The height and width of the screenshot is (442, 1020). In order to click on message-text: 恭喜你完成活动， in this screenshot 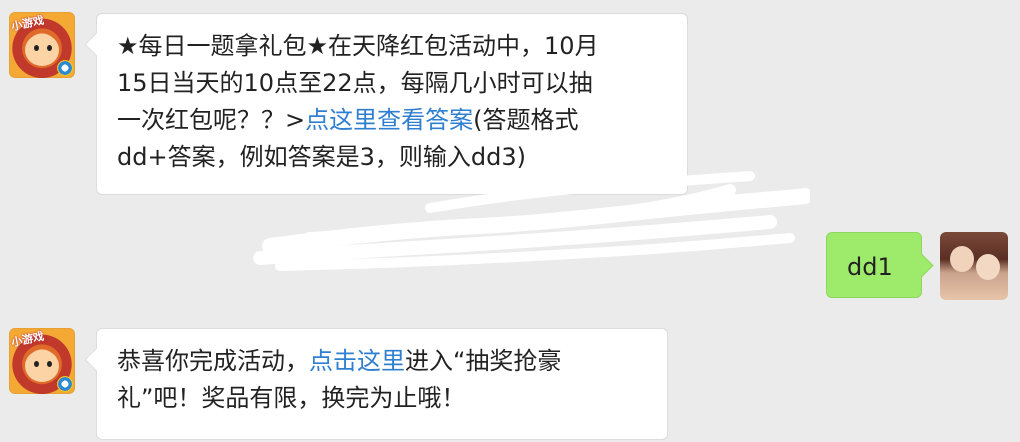, I will do `click(213, 361)`.